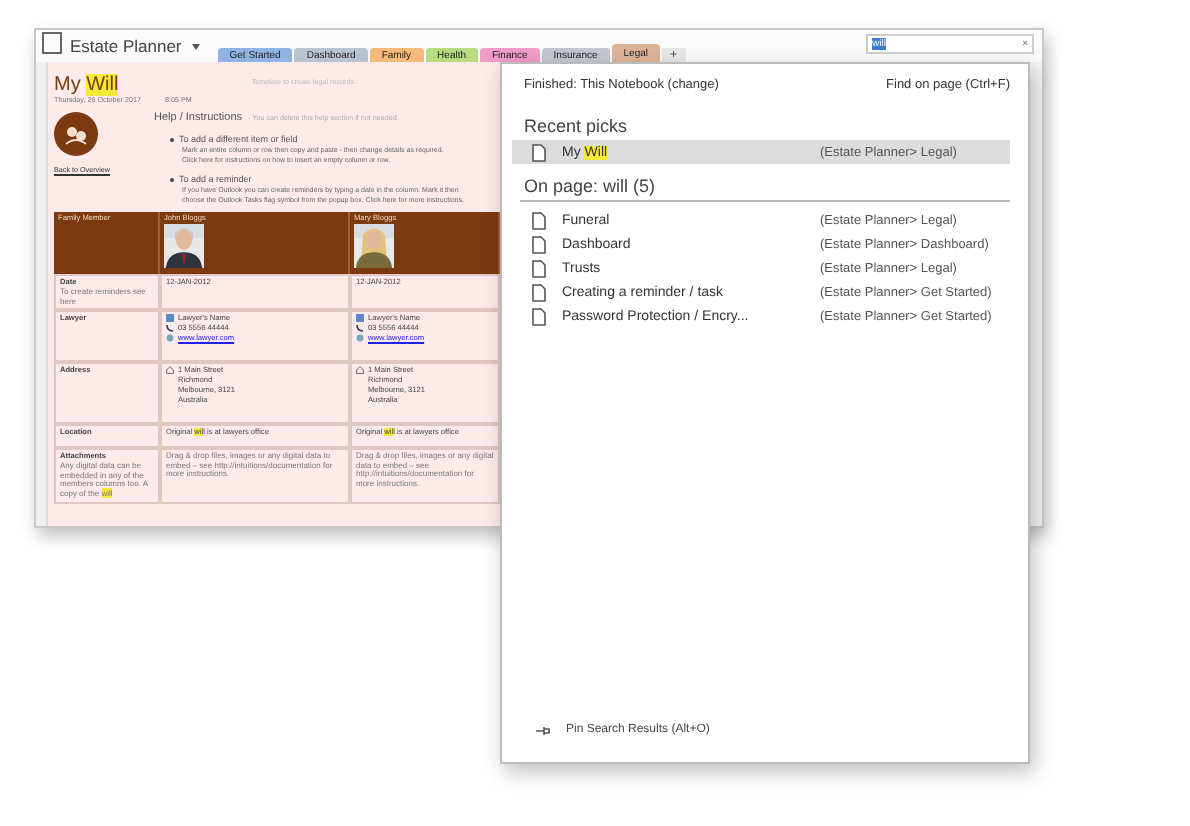 This screenshot has width=1190, height=826. I want to click on caret-icon, so click(195, 47).